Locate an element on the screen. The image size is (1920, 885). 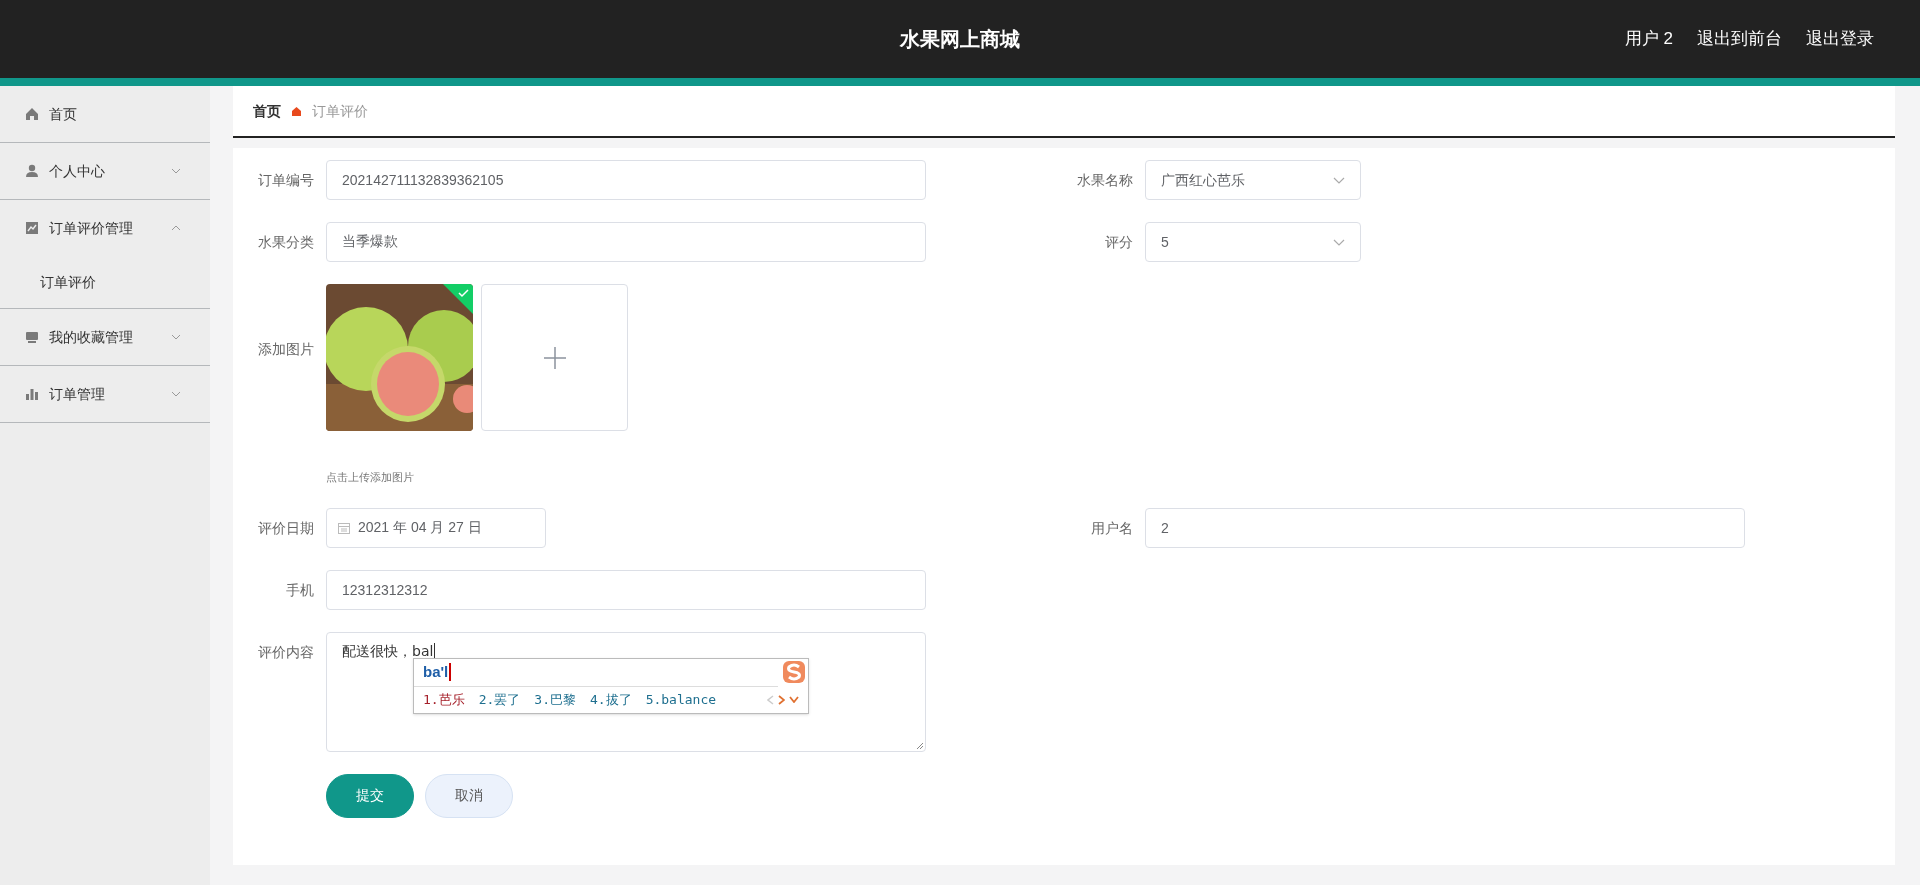
chart-icon is located at coordinates (32, 228).